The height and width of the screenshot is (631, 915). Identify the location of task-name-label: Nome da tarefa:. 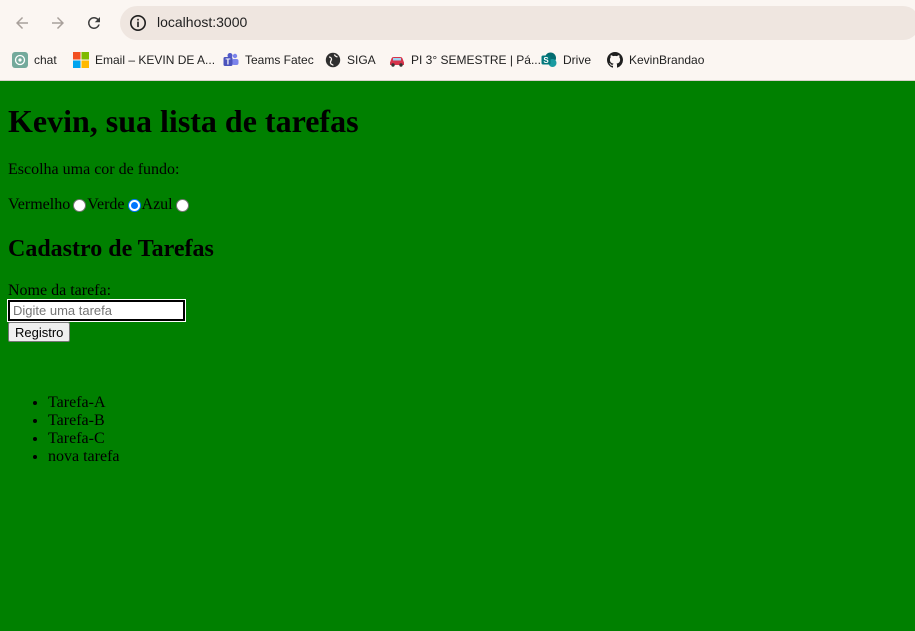
(60, 290).